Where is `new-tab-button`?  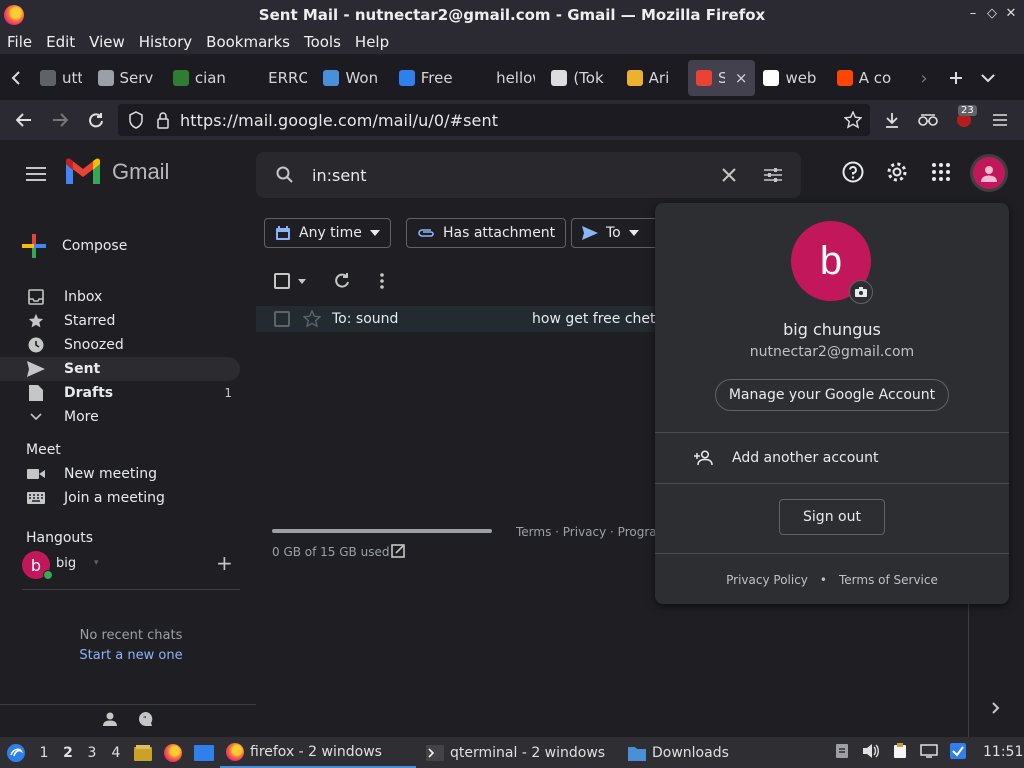
new-tab-button is located at coordinates (956, 78).